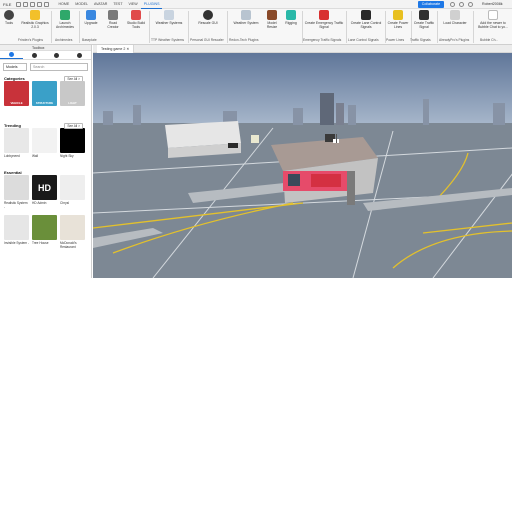  Describe the element at coordinates (91, 17) in the screenshot. I see `upgrade-button: Upgrade` at that location.